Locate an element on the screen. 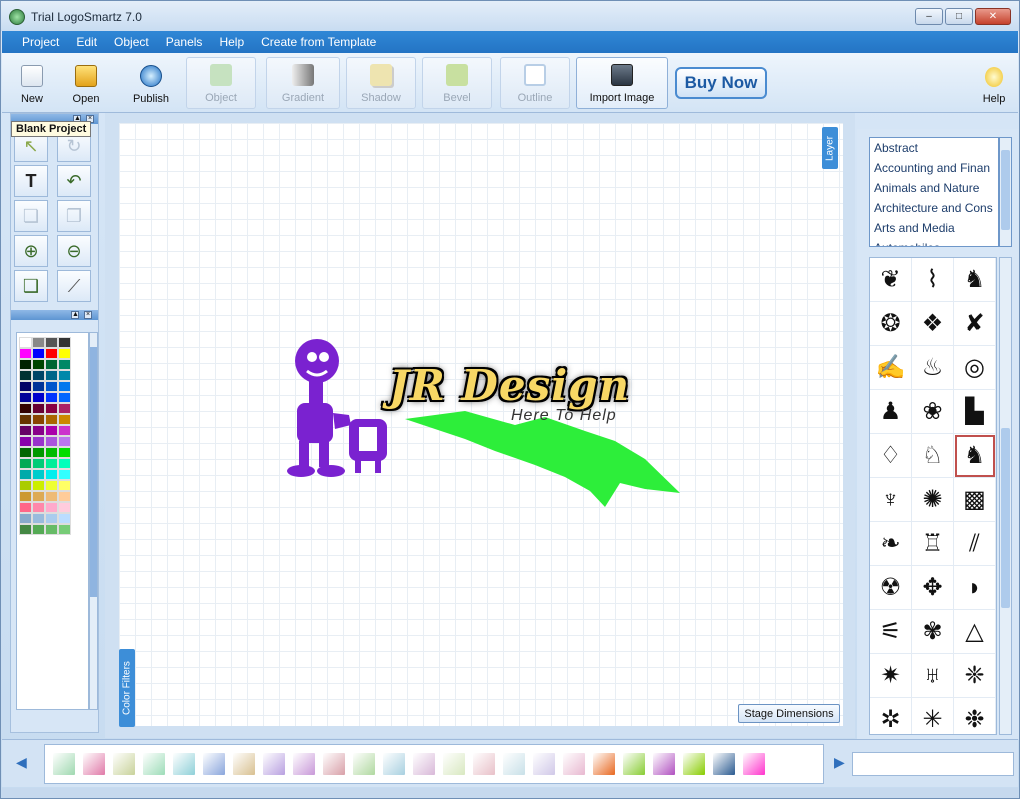  symbol-item: ❈ is located at coordinates (975, 676).